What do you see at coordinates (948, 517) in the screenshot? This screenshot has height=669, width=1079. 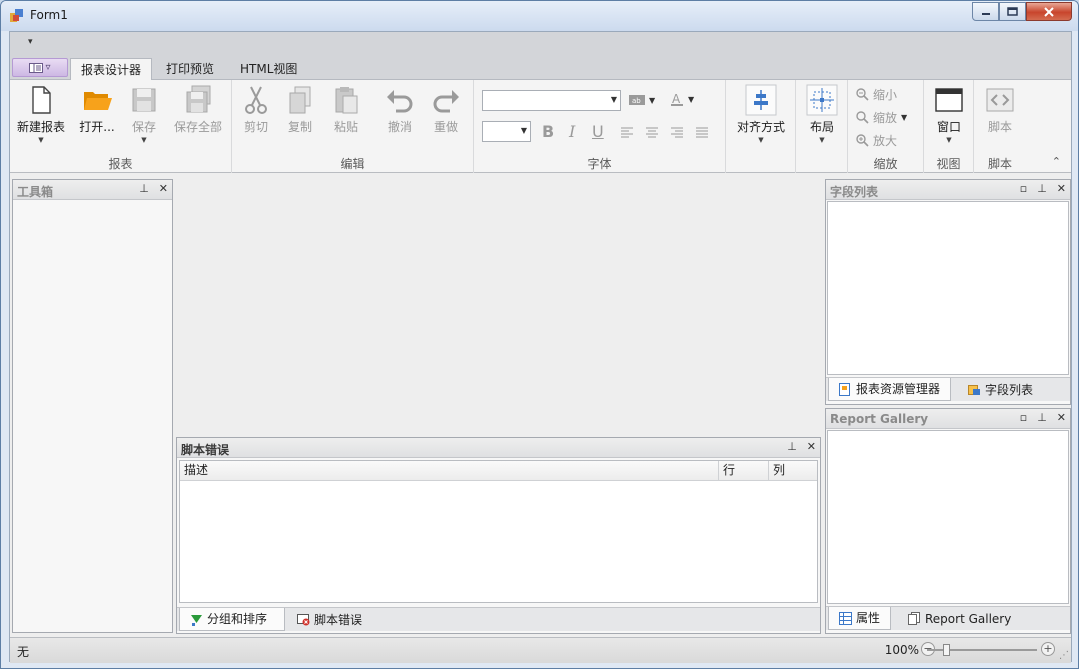 I see `report-gallery-body` at bounding box center [948, 517].